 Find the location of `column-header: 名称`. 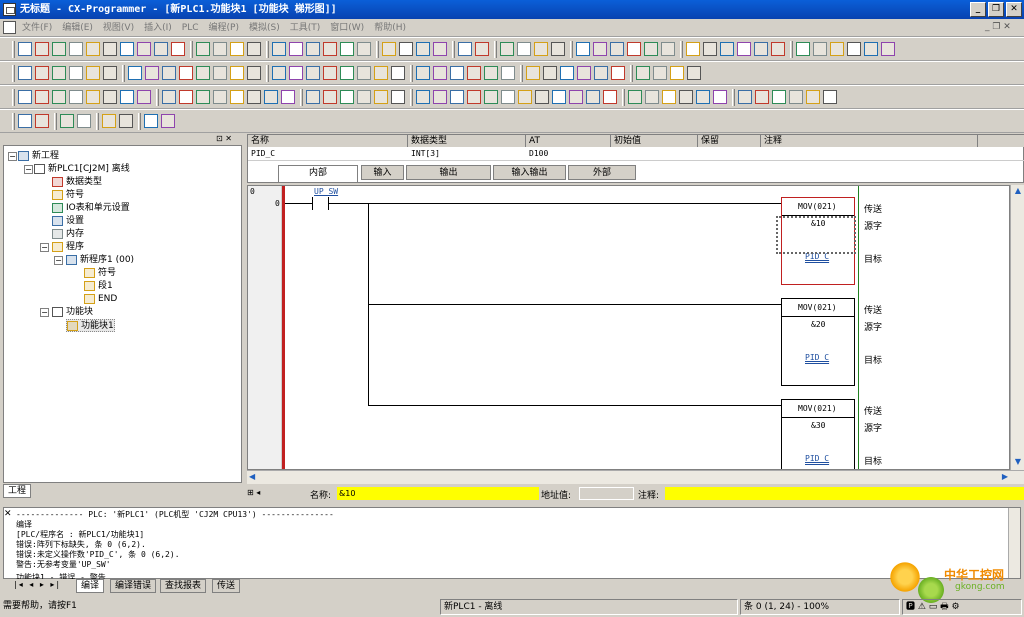

column-header: 名称 is located at coordinates (328, 141).